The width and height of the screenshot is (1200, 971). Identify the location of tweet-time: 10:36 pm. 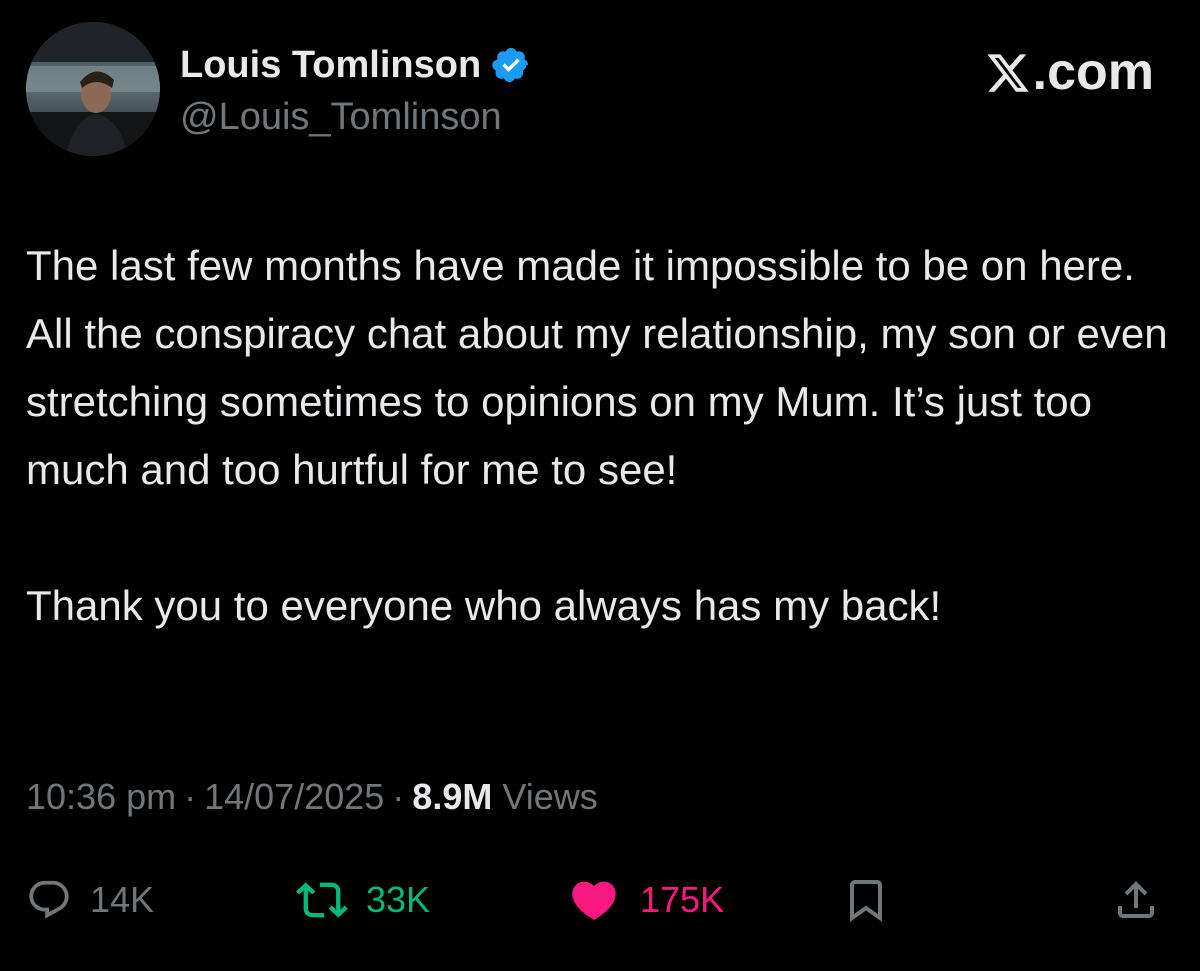
(101, 797).